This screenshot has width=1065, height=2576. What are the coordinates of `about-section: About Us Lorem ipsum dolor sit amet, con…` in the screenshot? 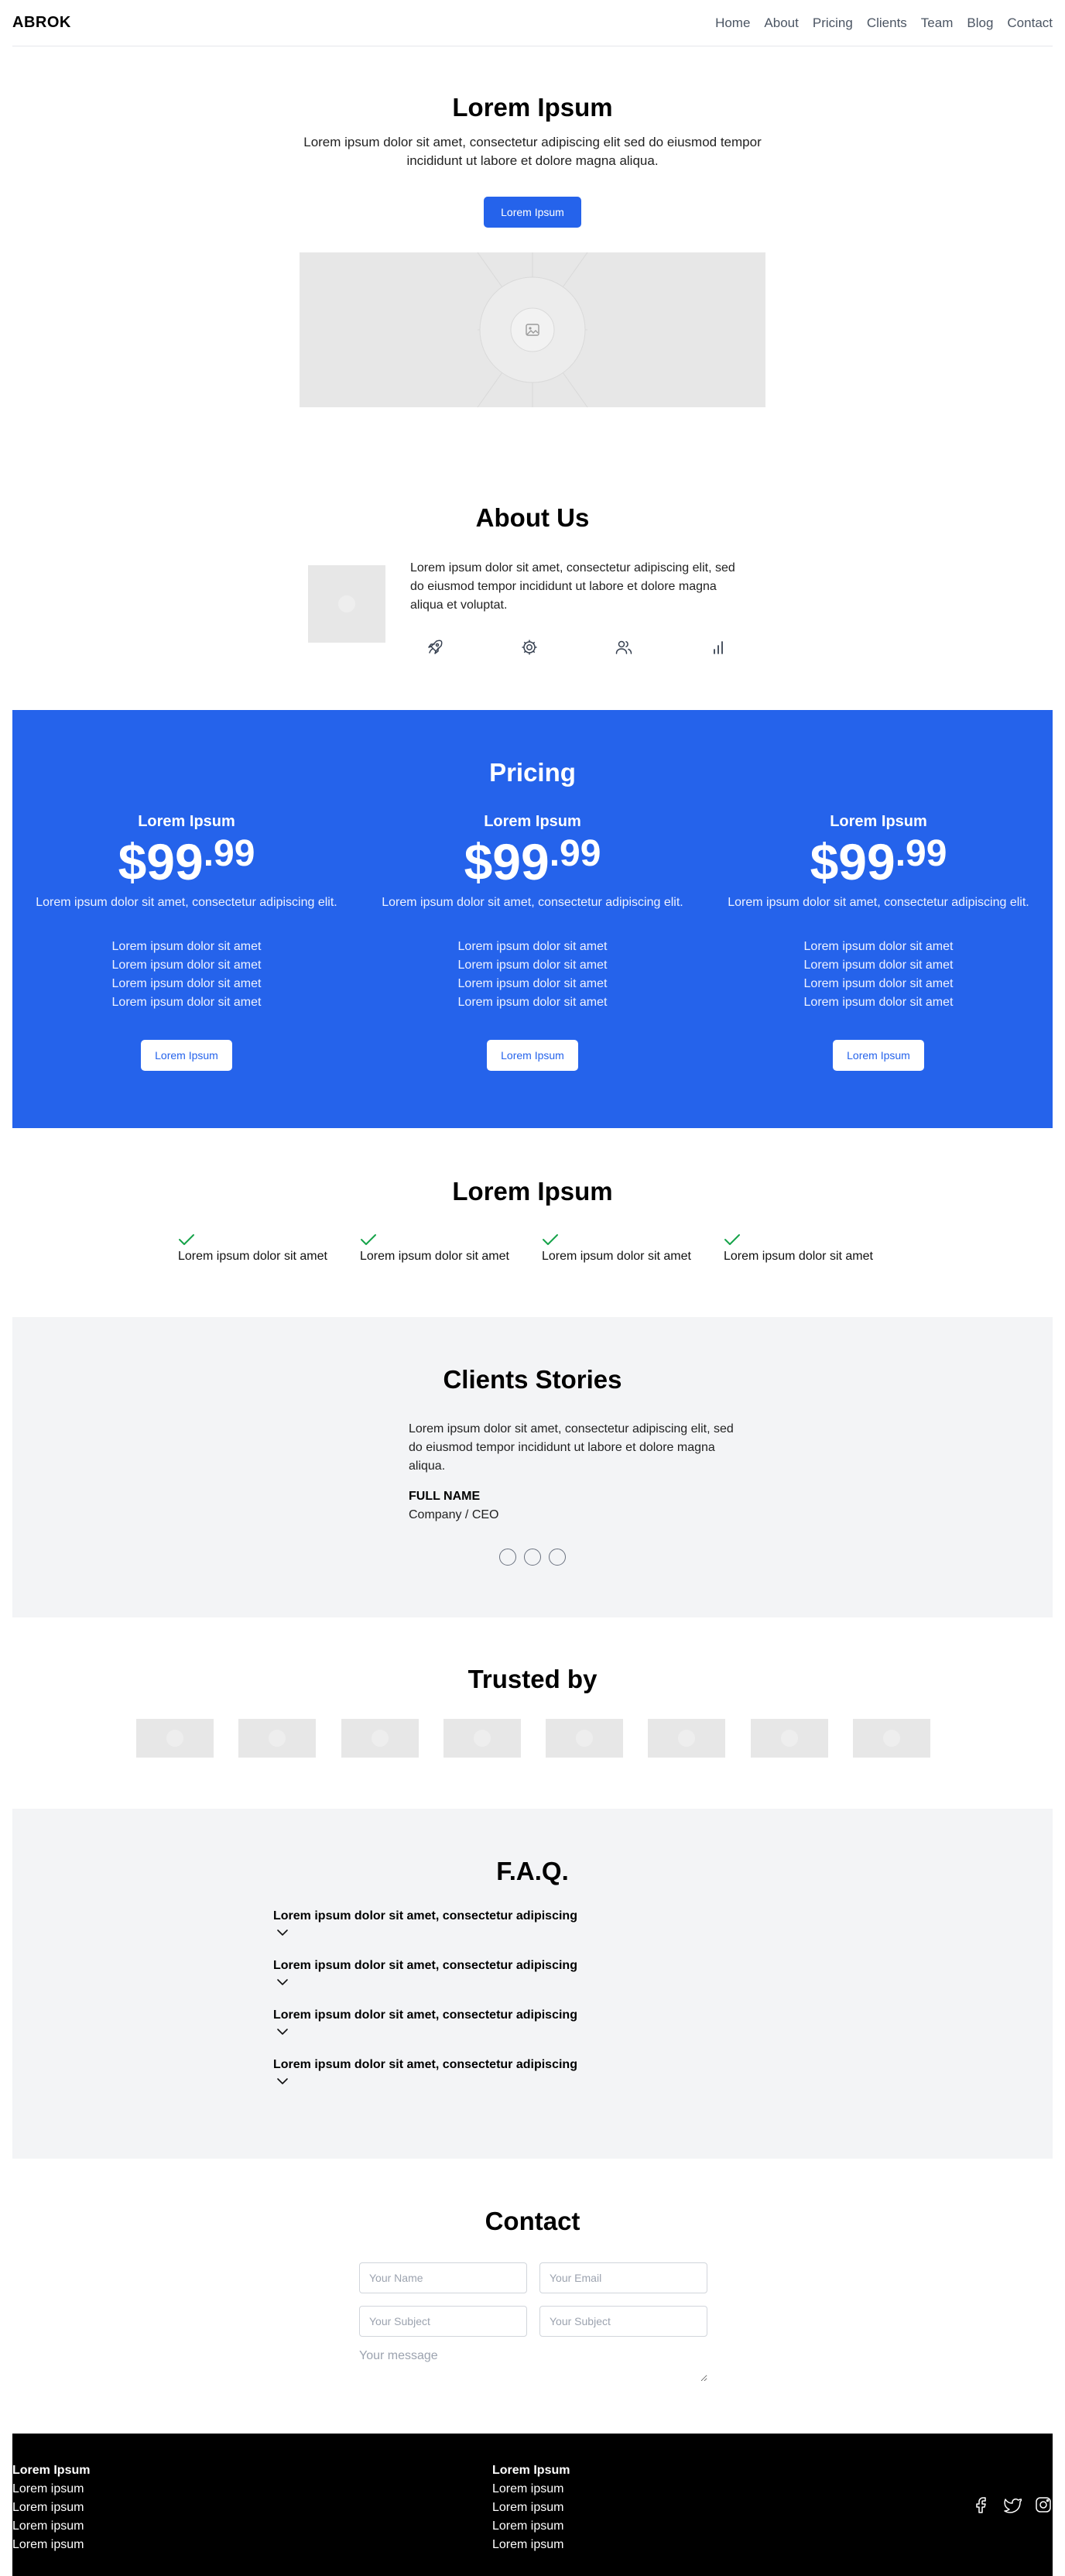 It's located at (532, 579).